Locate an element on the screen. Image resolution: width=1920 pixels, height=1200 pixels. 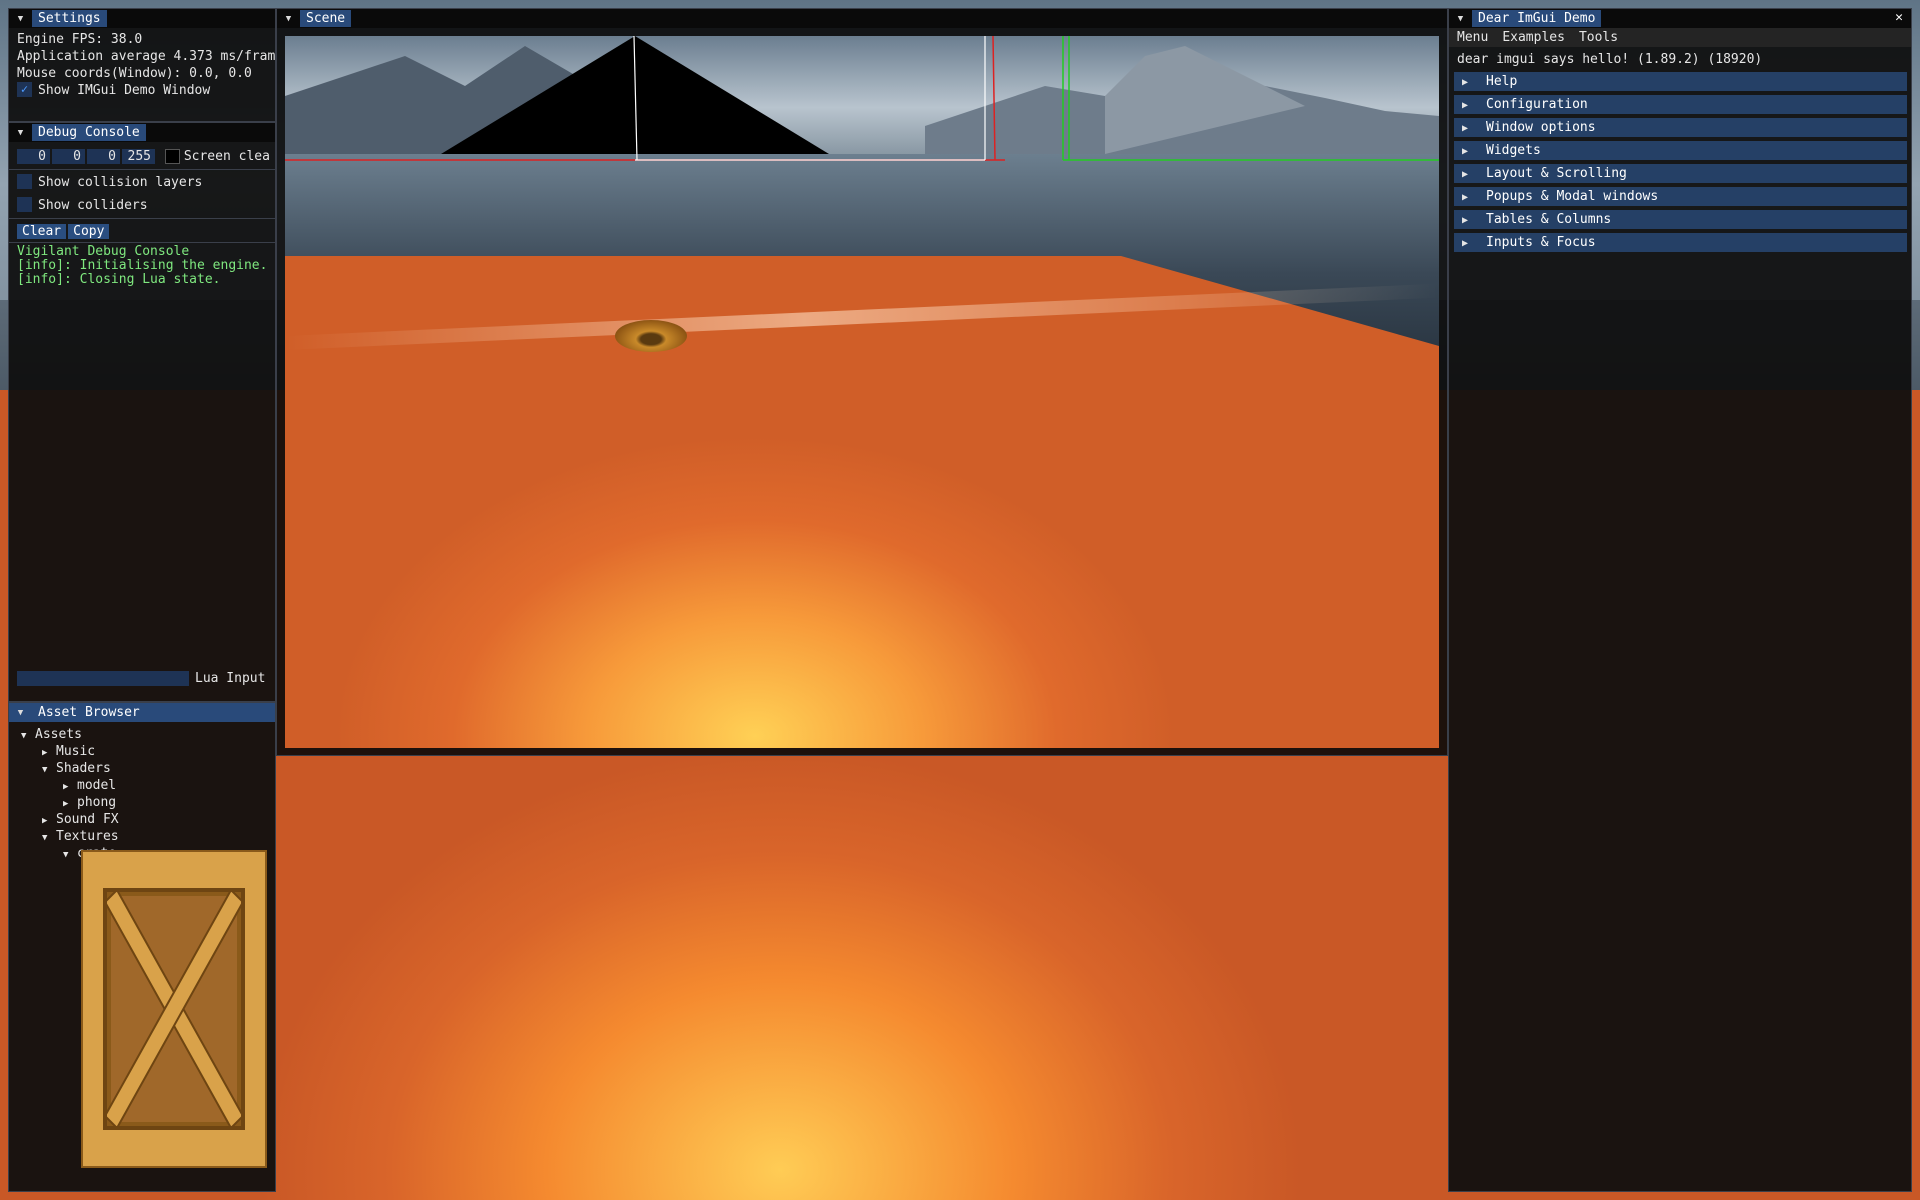
show-demo-checkbox-row: ✓ Show IMGui Demo Window is located at coordinates (142, 90).